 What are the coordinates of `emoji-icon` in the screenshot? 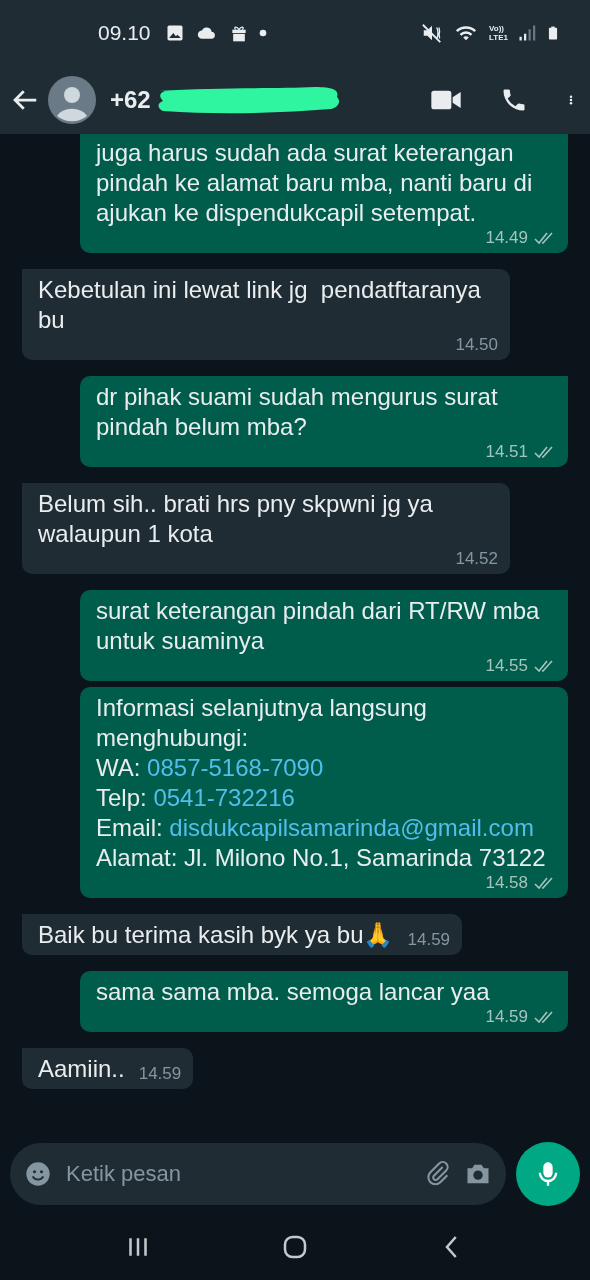 It's located at (38, 1174).